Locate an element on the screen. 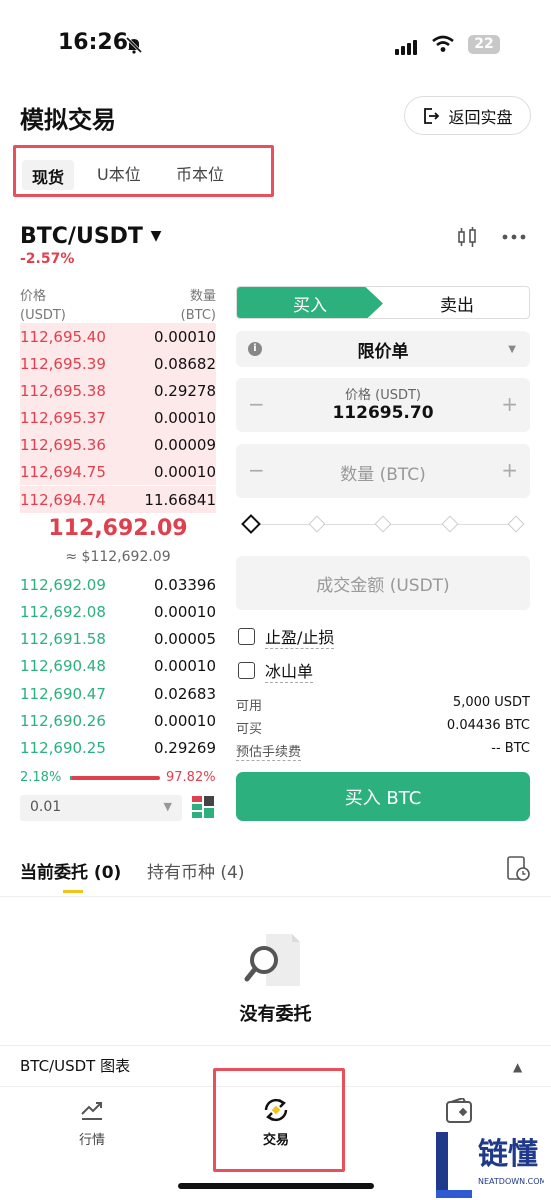  battery-indicator: 22 is located at coordinates (484, 44).